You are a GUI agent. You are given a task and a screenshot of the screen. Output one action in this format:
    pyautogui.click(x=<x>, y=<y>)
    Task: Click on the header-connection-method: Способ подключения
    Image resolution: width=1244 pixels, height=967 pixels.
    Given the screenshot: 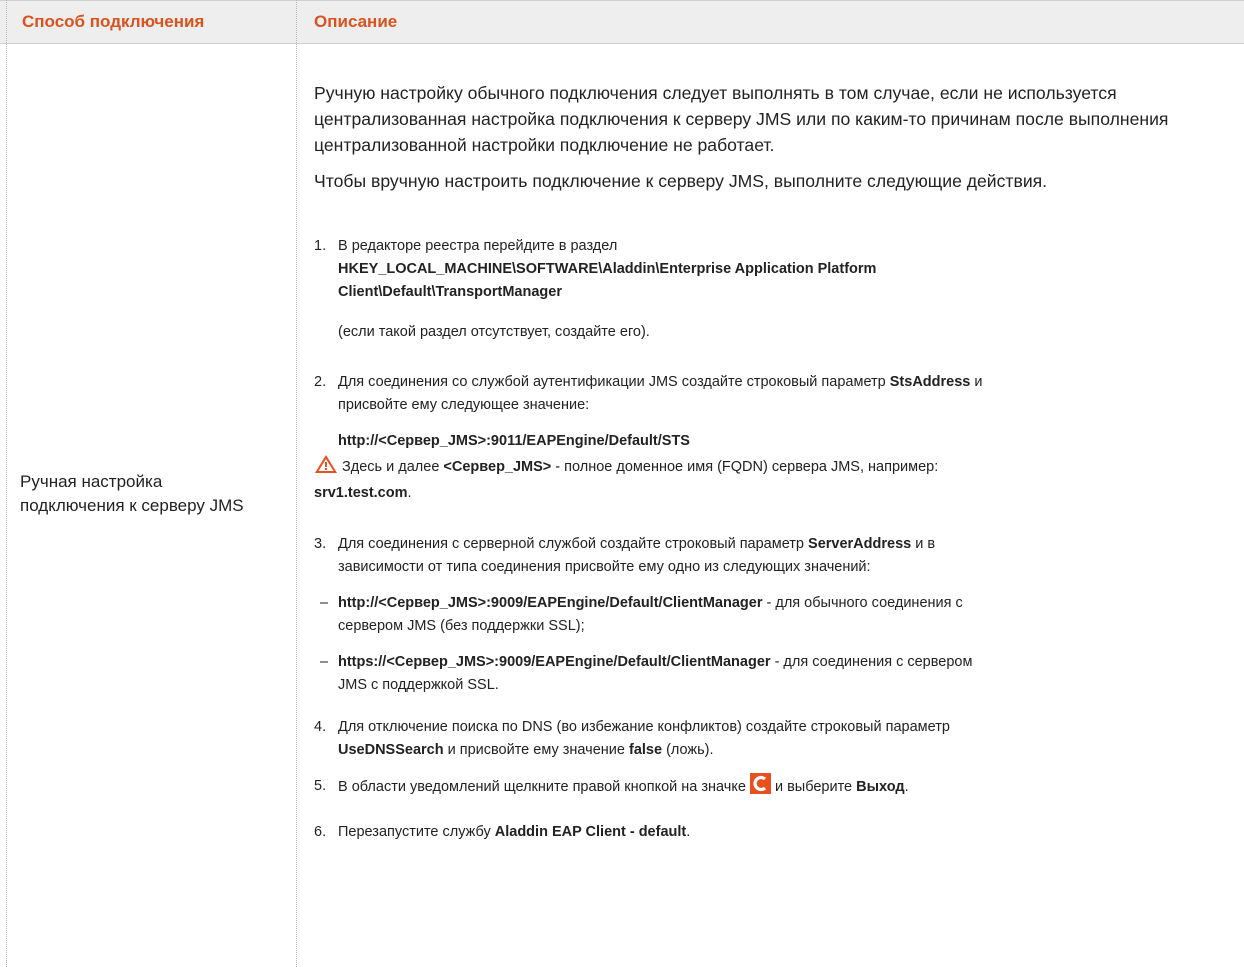 What is the action you would take?
    pyautogui.click(x=113, y=21)
    